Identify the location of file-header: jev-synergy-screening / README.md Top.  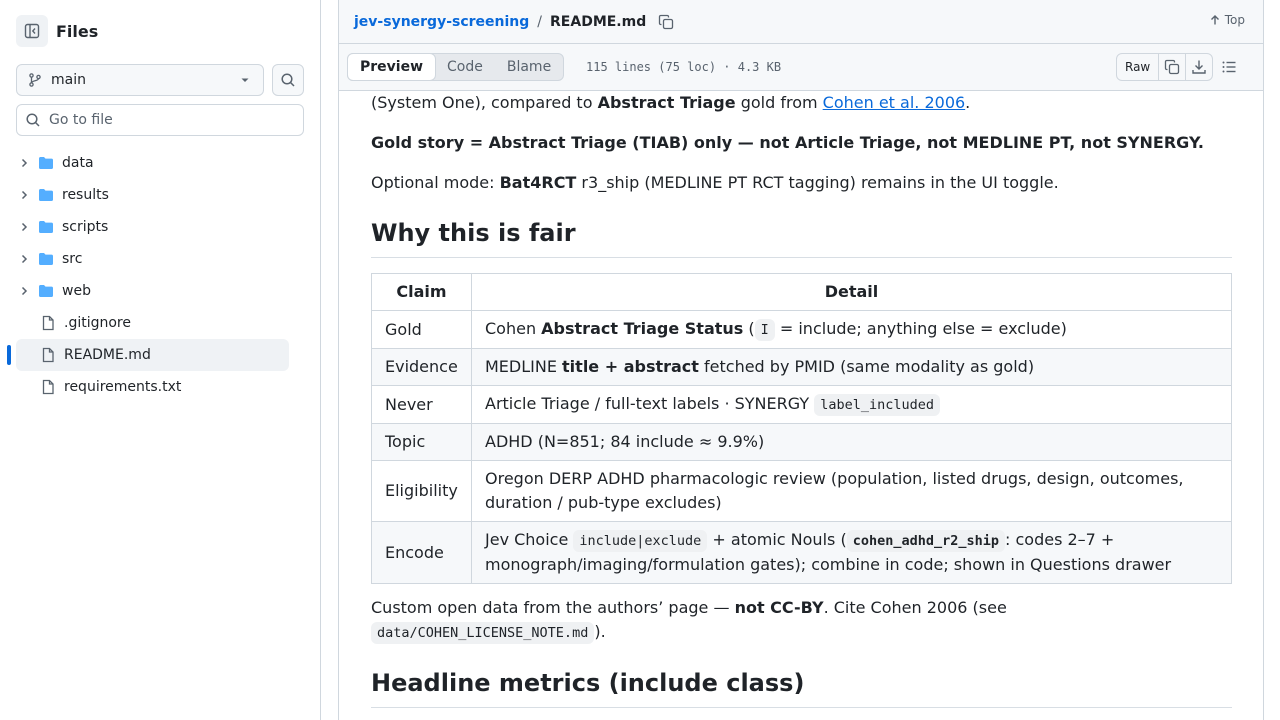
(801, 22).